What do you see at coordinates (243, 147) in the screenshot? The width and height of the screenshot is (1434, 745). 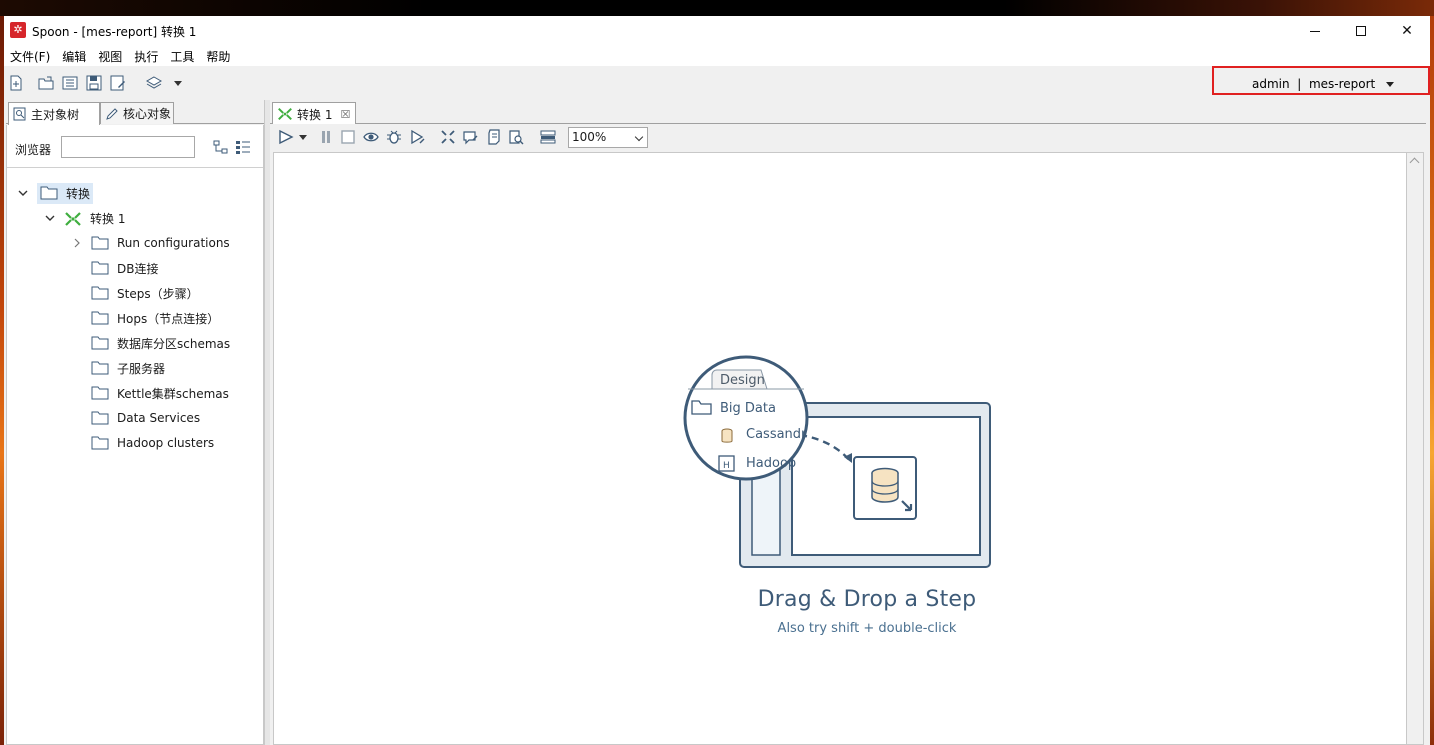 I see `collapse-all-icon` at bounding box center [243, 147].